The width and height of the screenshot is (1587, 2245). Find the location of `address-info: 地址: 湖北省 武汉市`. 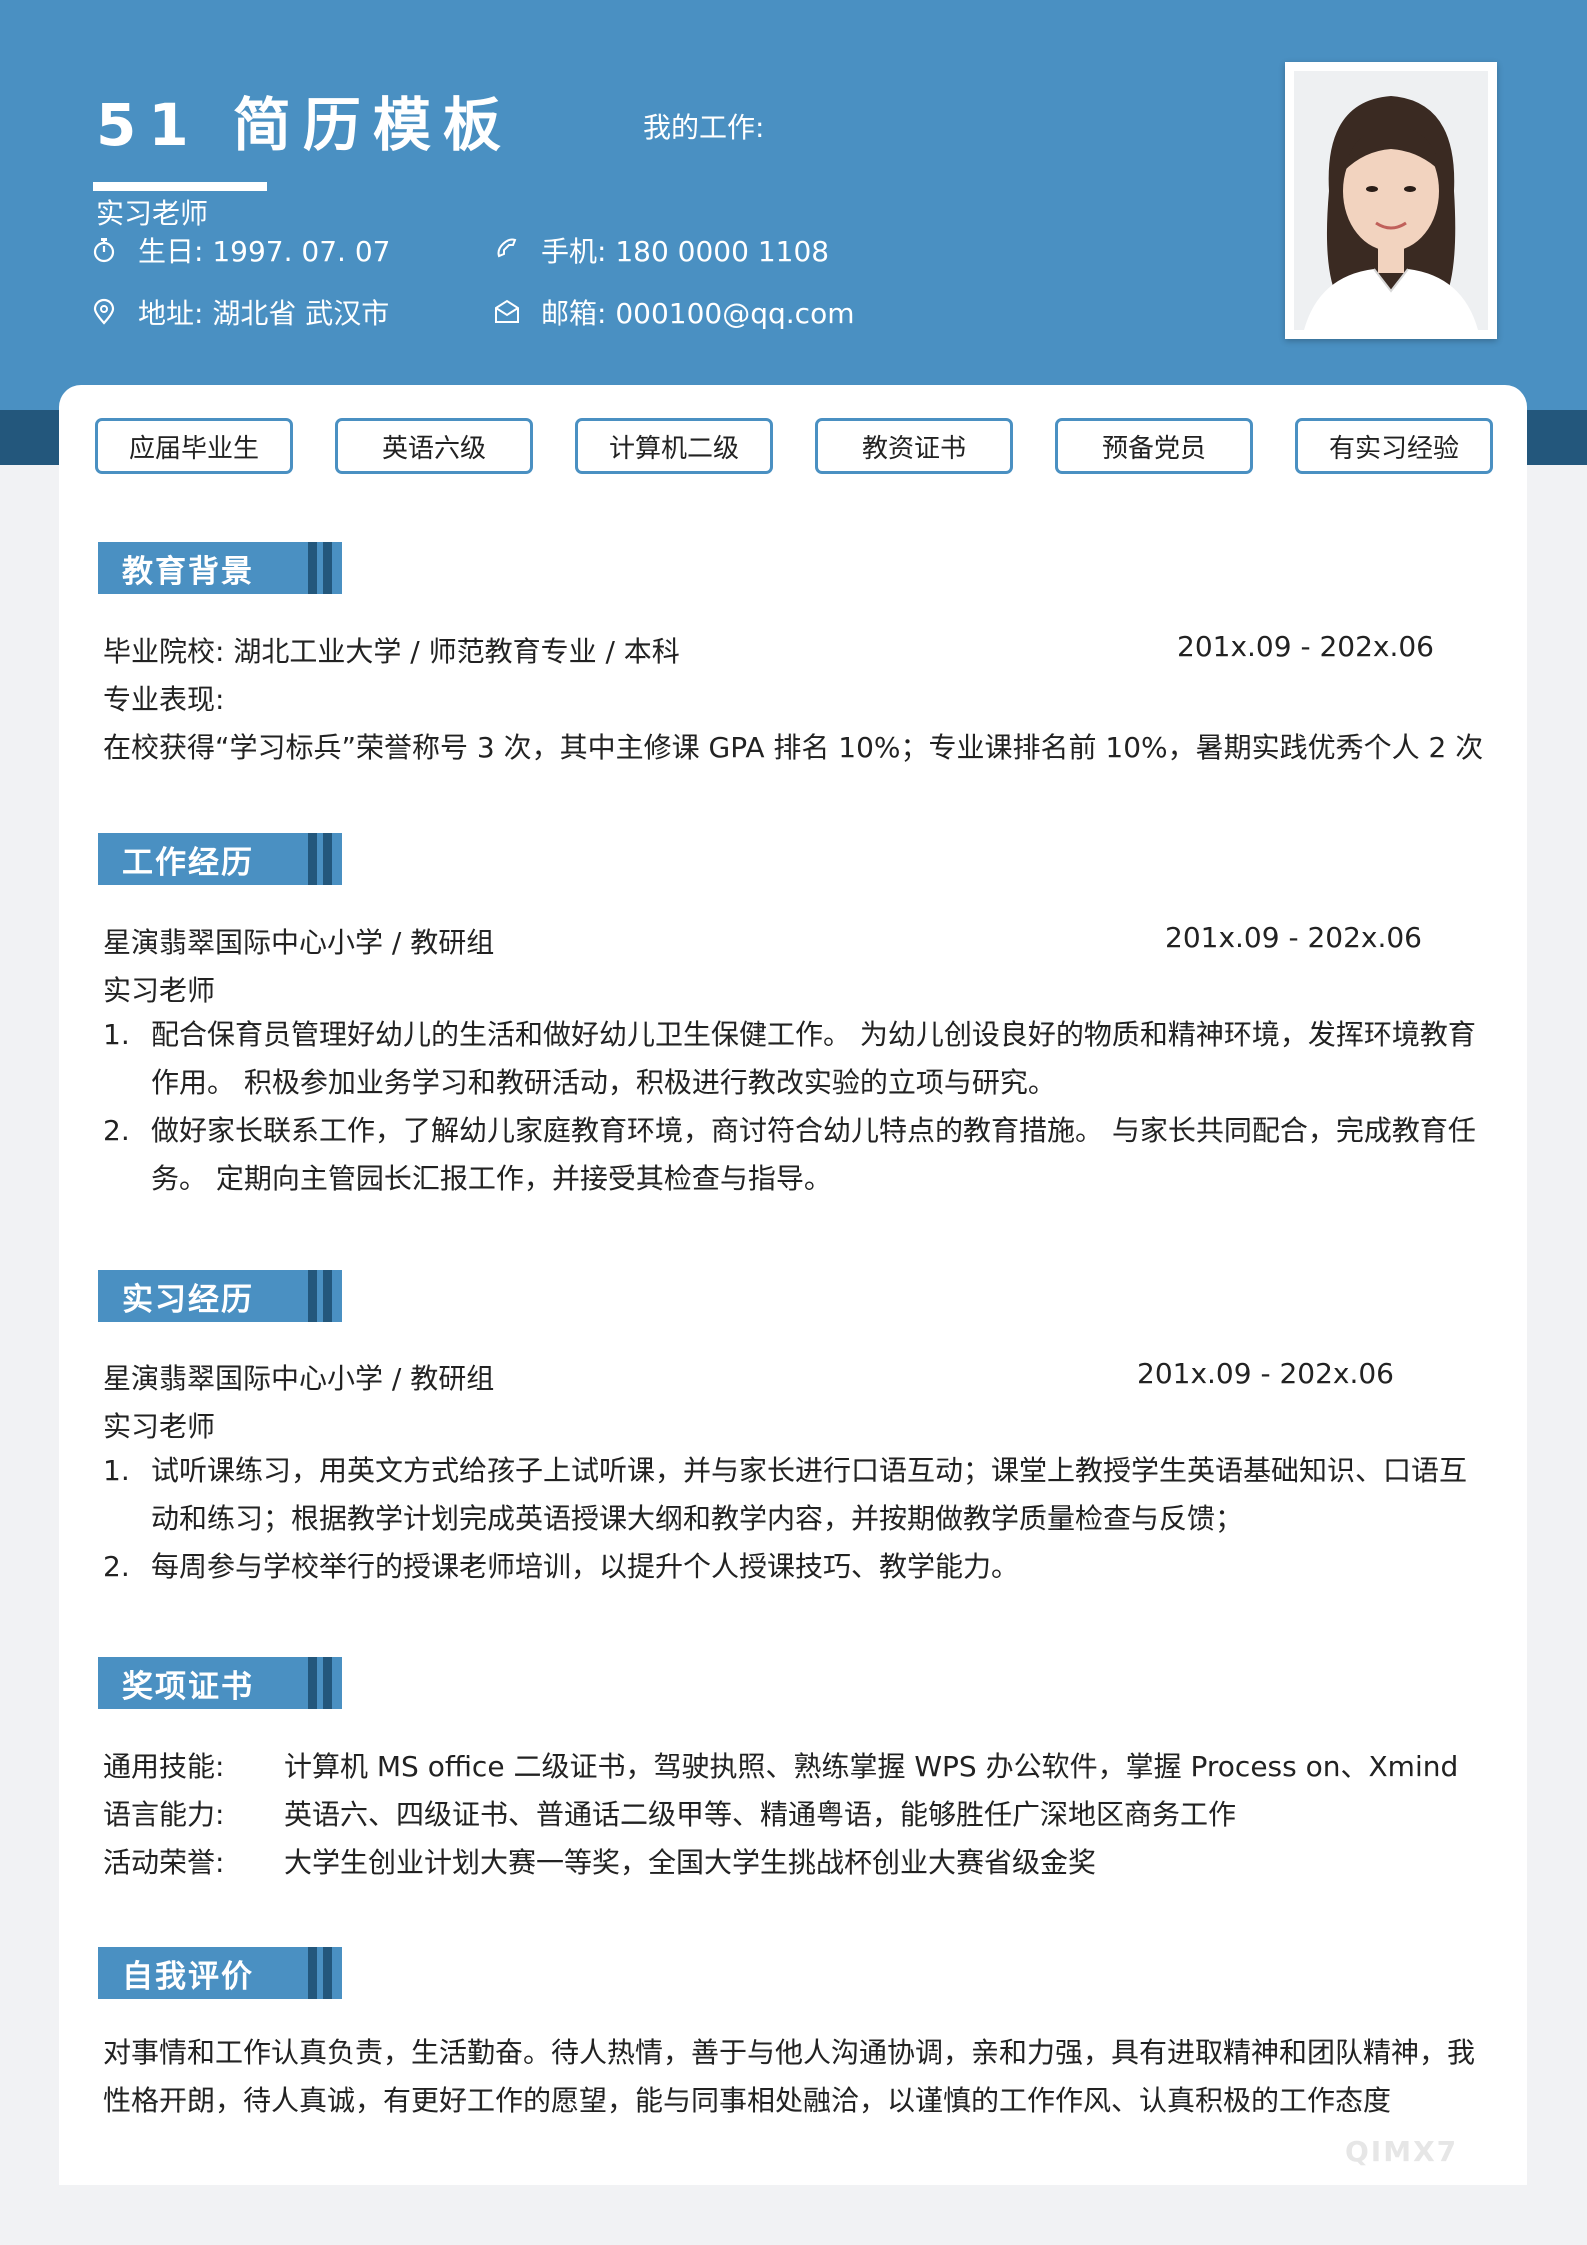

address-info: 地址: 湖北省 武汉市 is located at coordinates (239, 312).